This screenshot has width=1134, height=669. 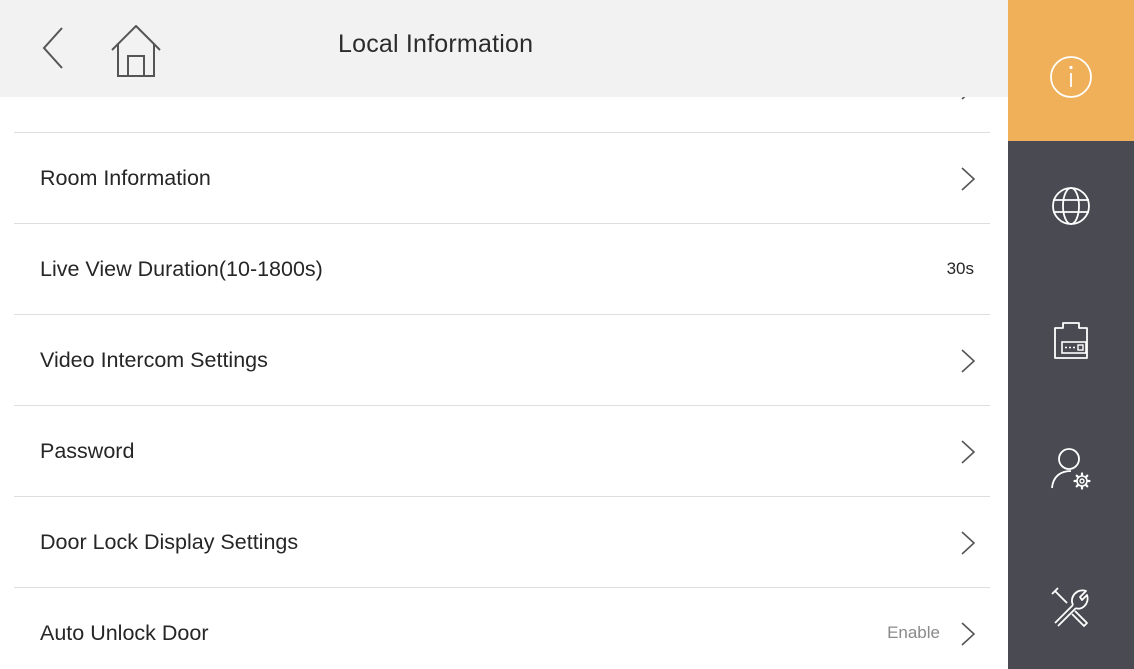 I want to click on list-item-password: Password, so click(x=502, y=451).